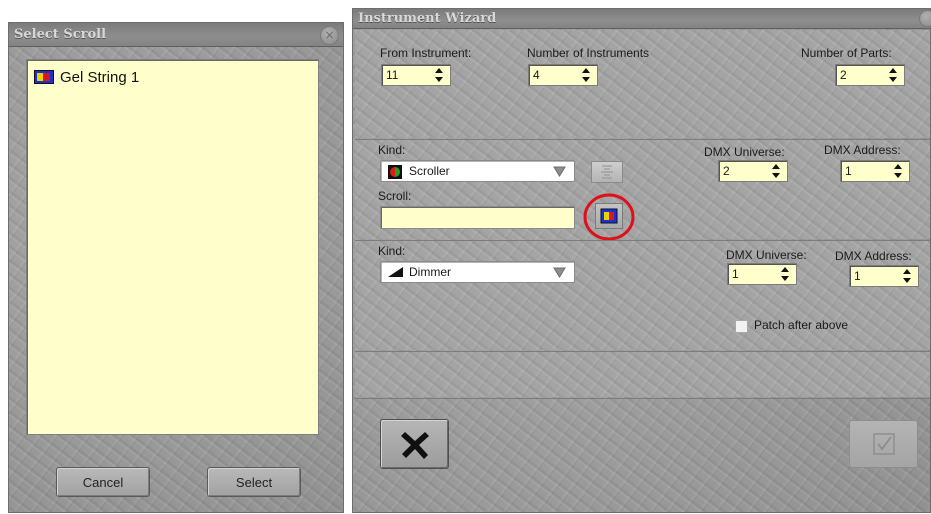  Describe the element at coordinates (843, 75) in the screenshot. I see `number-of-parts-value: 2` at that location.